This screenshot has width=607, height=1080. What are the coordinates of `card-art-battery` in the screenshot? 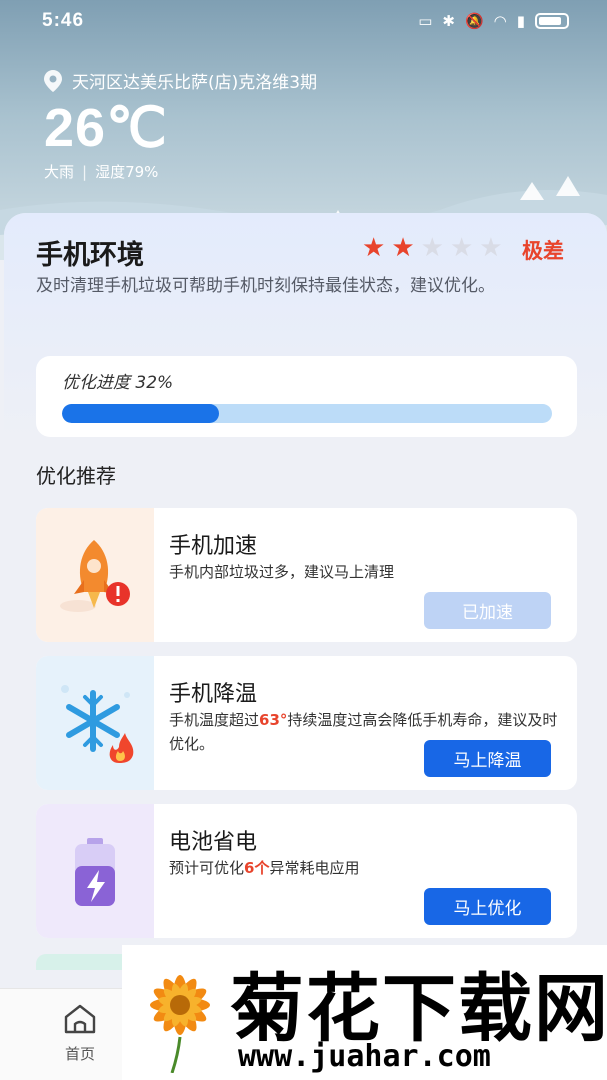 It's located at (95, 871).